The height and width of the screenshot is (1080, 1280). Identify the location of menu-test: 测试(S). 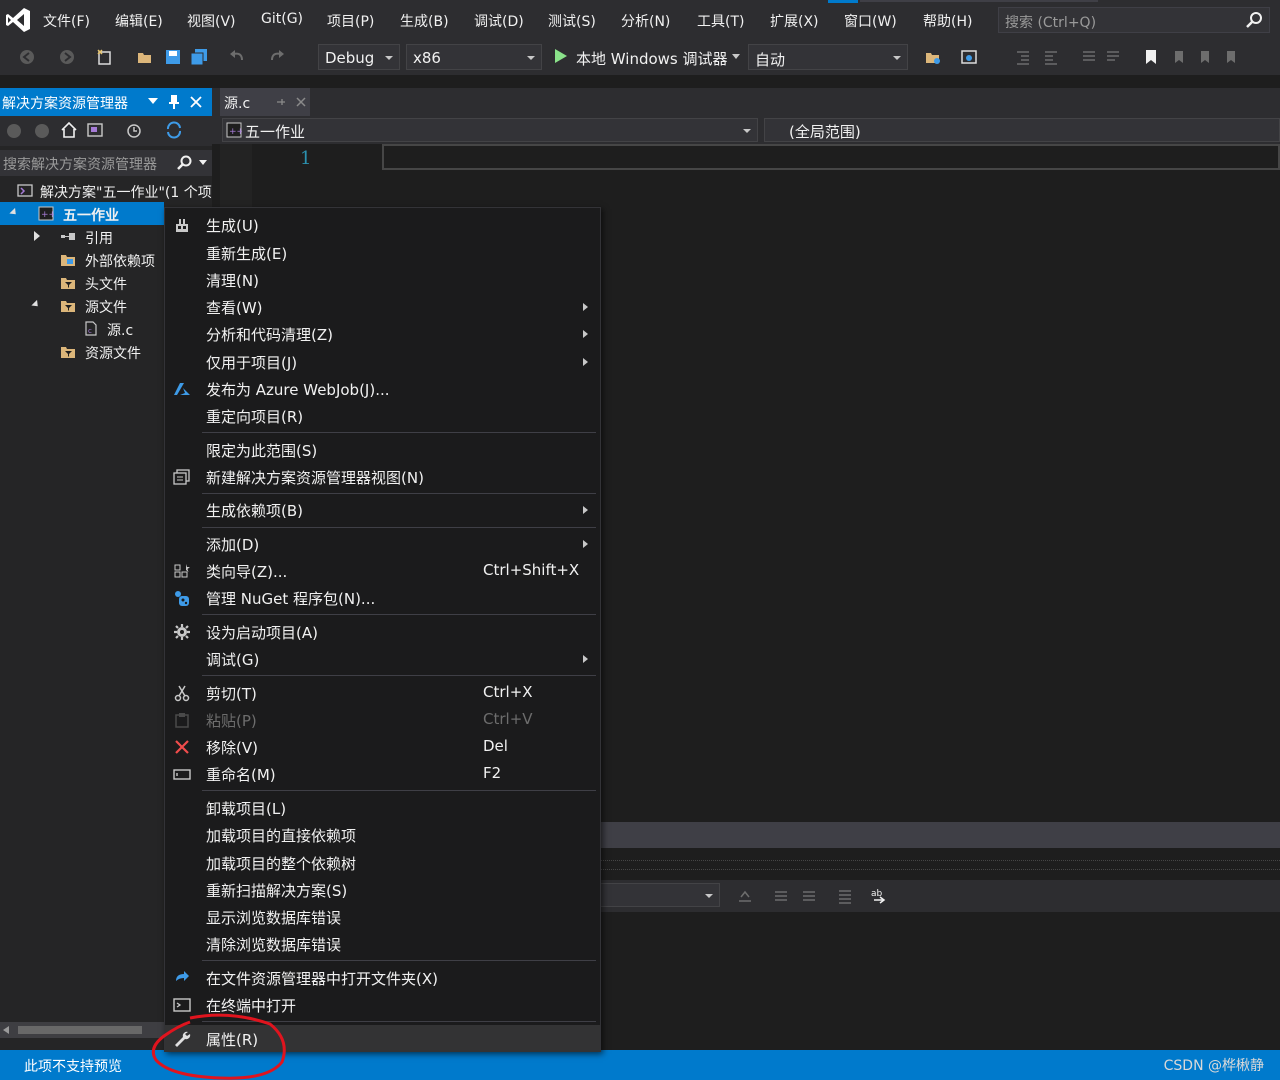
(572, 21).